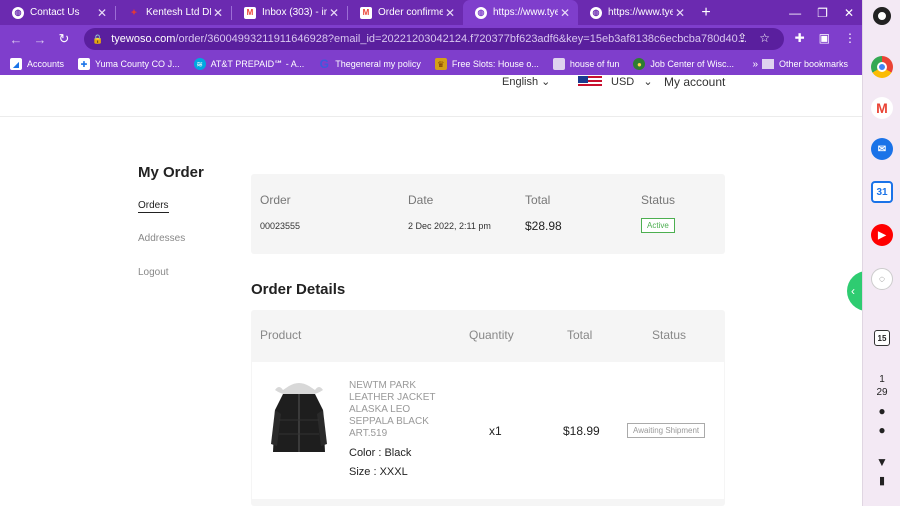 The width and height of the screenshot is (900, 506). I want to click on window-controls: — ❐ ✕, so click(825, 12).